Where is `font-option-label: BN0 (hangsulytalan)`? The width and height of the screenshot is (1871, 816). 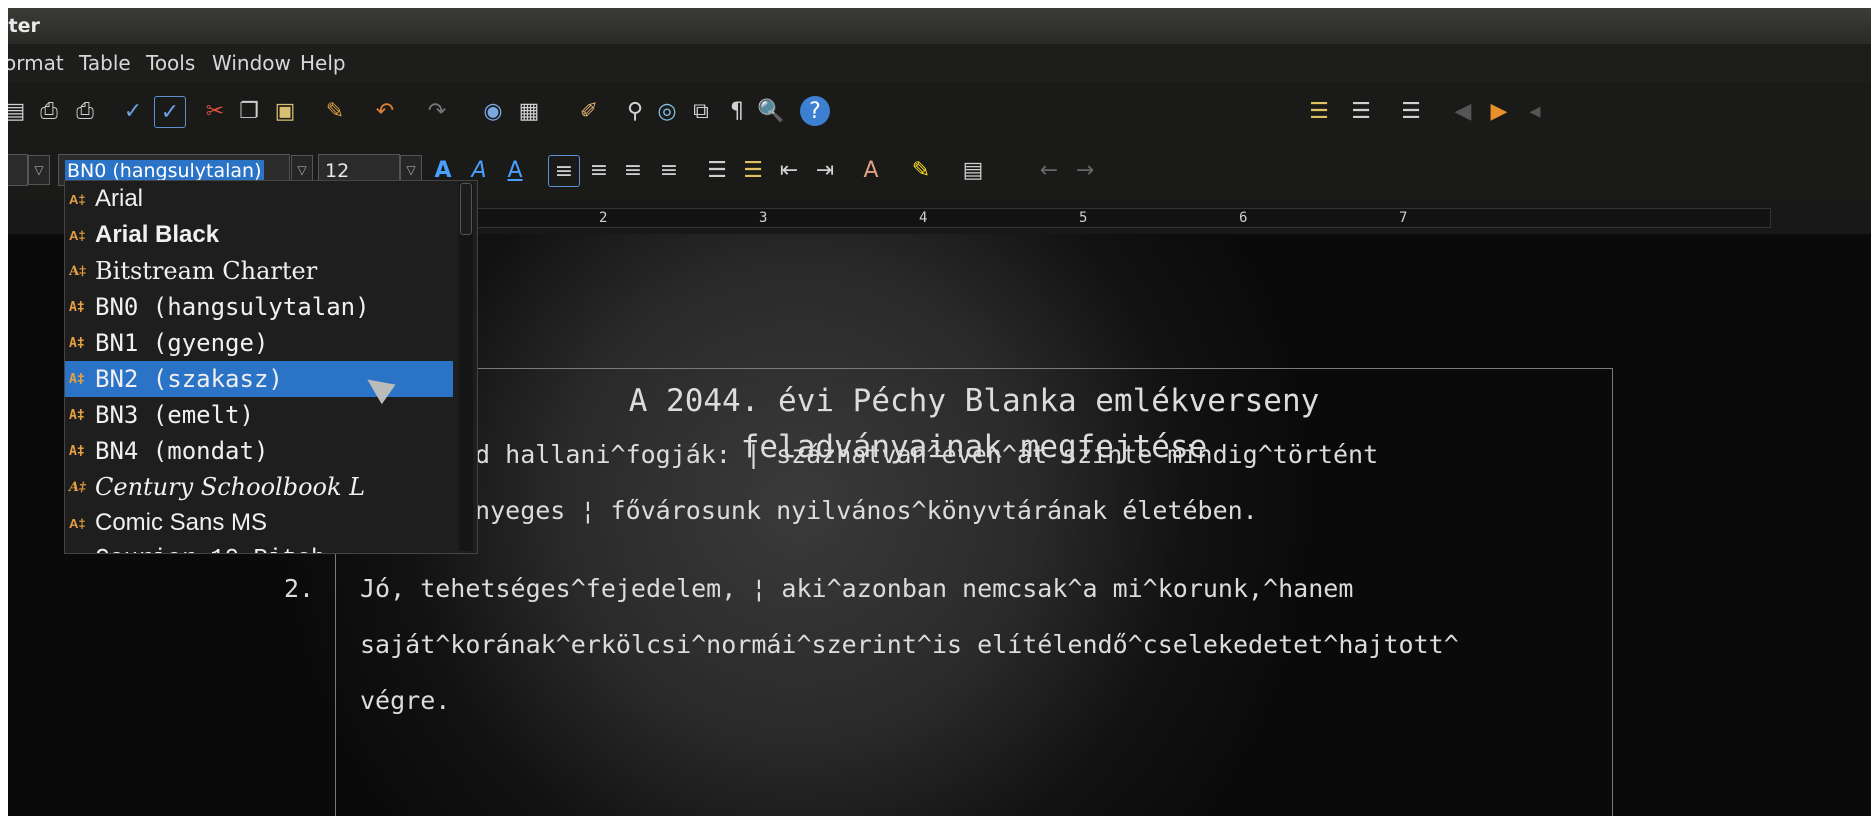
font-option-label: BN0 (hangsulytalan) is located at coordinates (232, 307).